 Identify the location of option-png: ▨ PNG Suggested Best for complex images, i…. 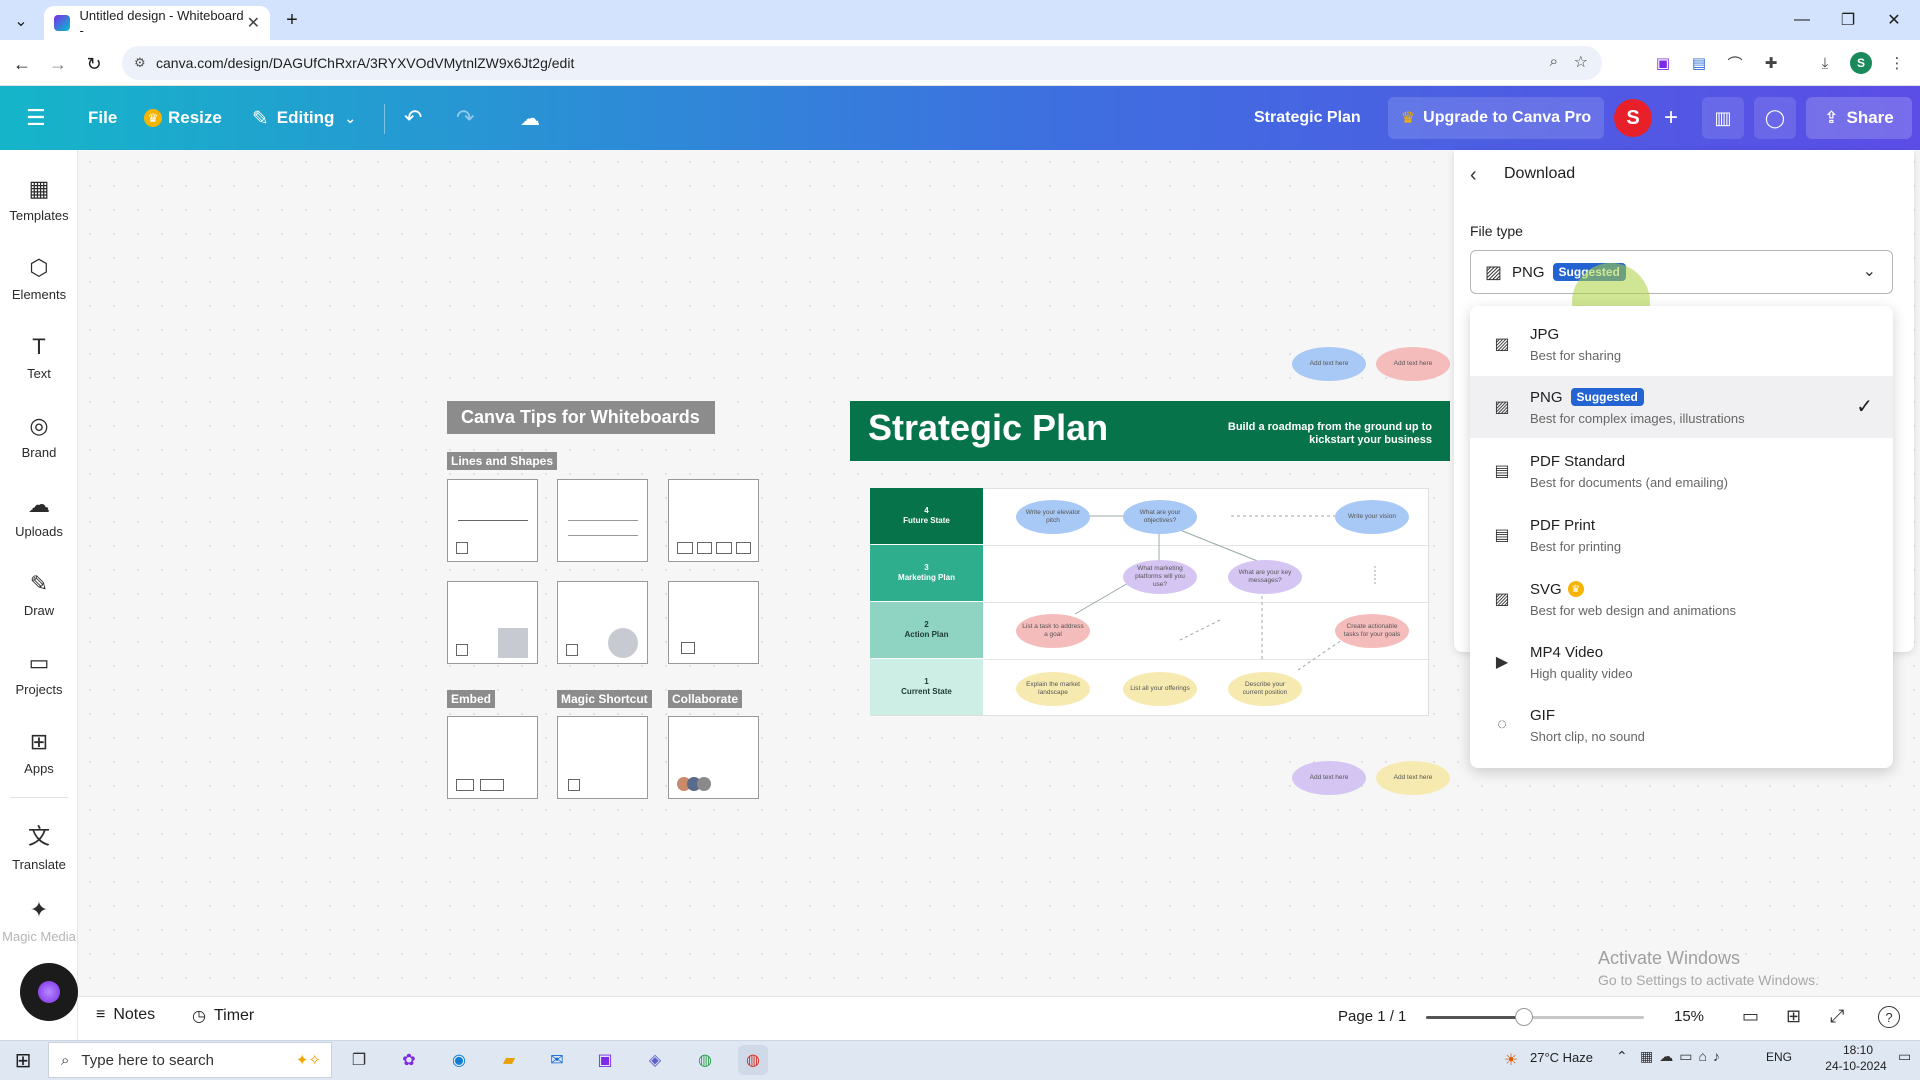
(1681, 407).